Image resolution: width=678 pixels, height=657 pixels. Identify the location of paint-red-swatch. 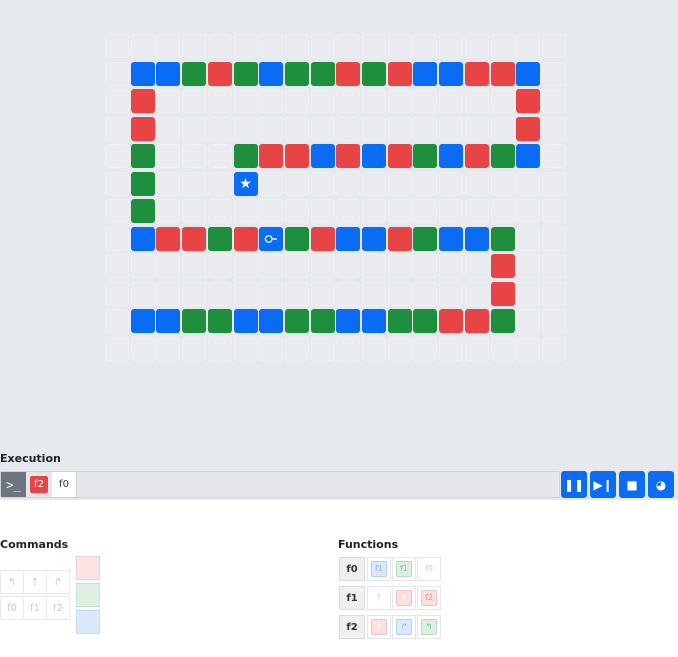
(88, 568).